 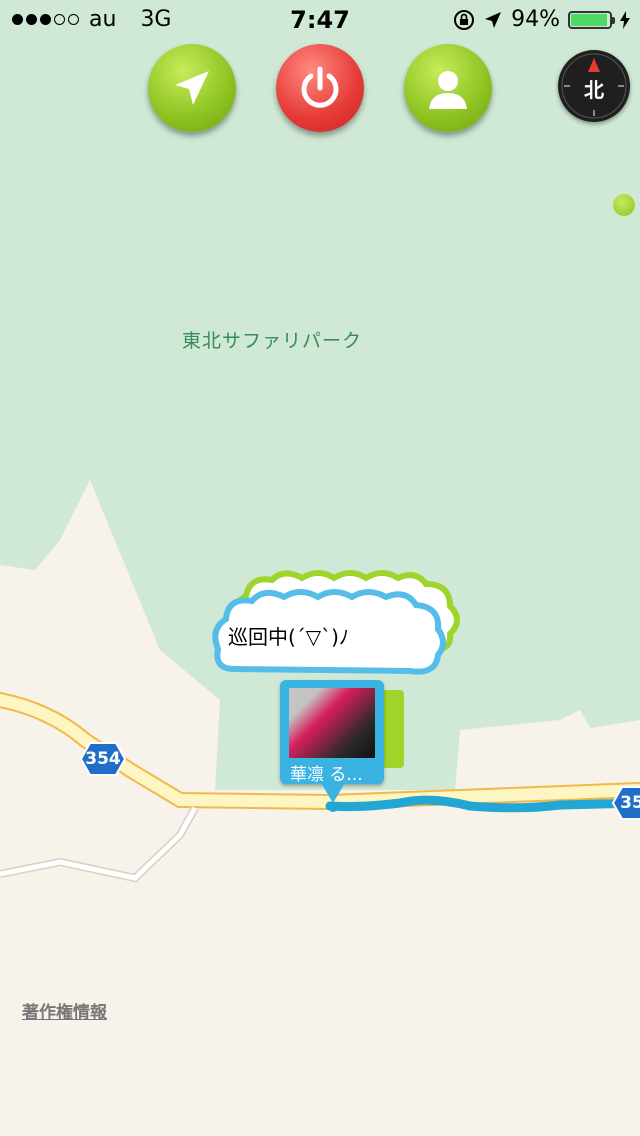 What do you see at coordinates (272, 341) in the screenshot?
I see `place-label: 東北サファリパーク` at bounding box center [272, 341].